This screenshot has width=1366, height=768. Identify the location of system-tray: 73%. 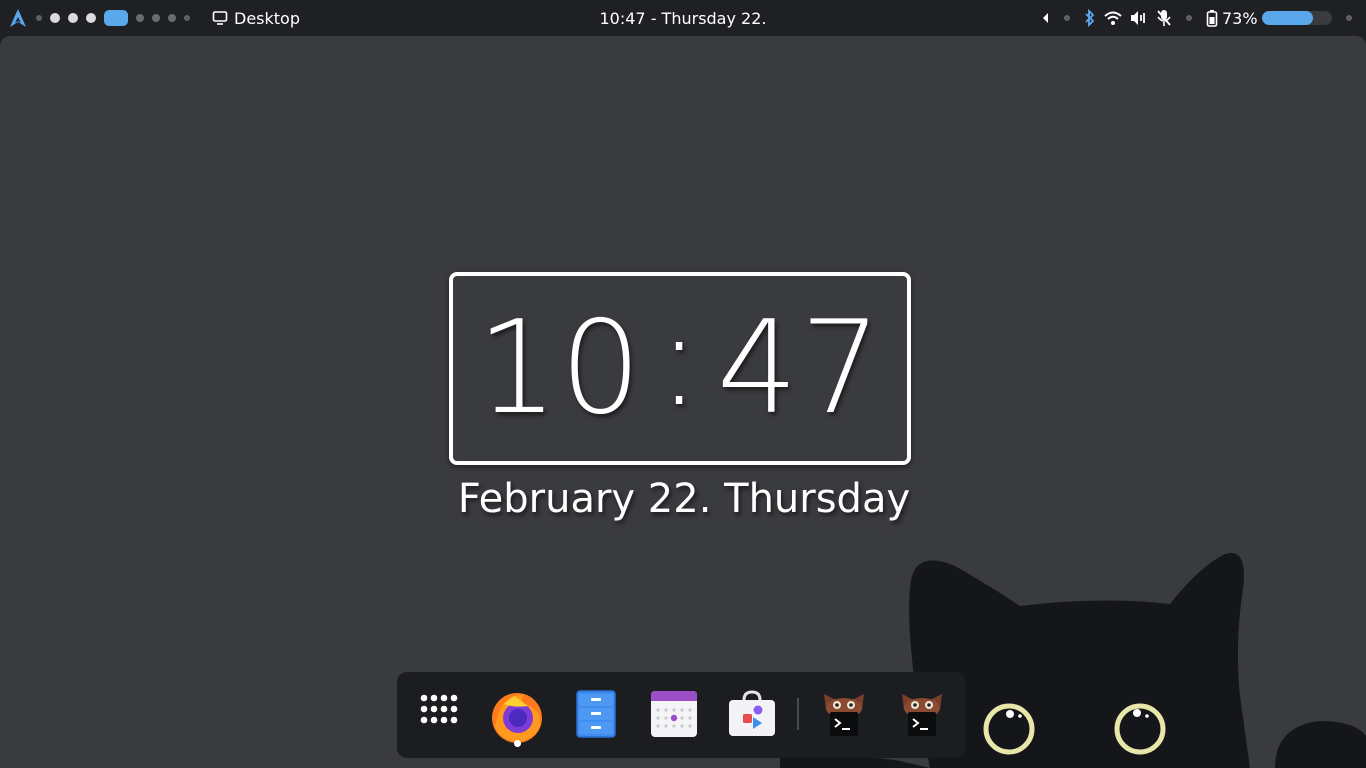
(1203, 18).